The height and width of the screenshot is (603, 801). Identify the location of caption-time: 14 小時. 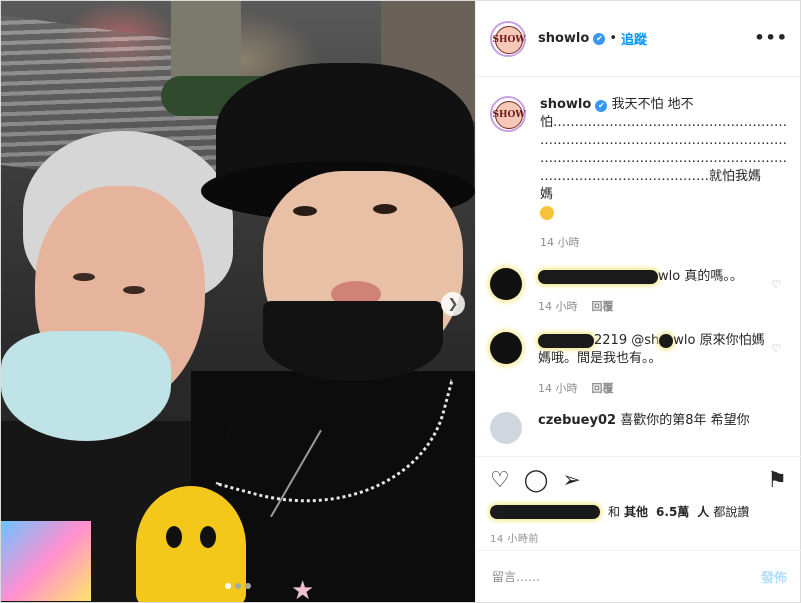
(654, 242).